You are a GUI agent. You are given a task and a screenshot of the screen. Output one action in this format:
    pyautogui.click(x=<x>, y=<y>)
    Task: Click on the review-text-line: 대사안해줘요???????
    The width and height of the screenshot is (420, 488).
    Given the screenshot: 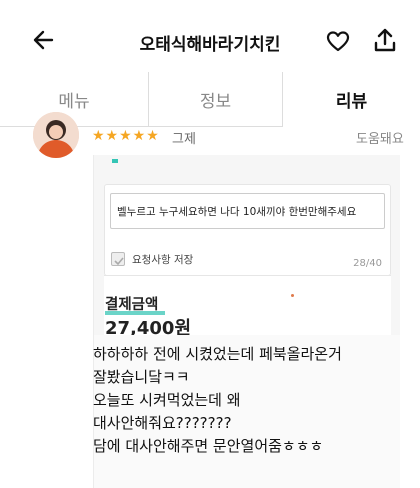 What is the action you would take?
    pyautogui.click(x=162, y=423)
    